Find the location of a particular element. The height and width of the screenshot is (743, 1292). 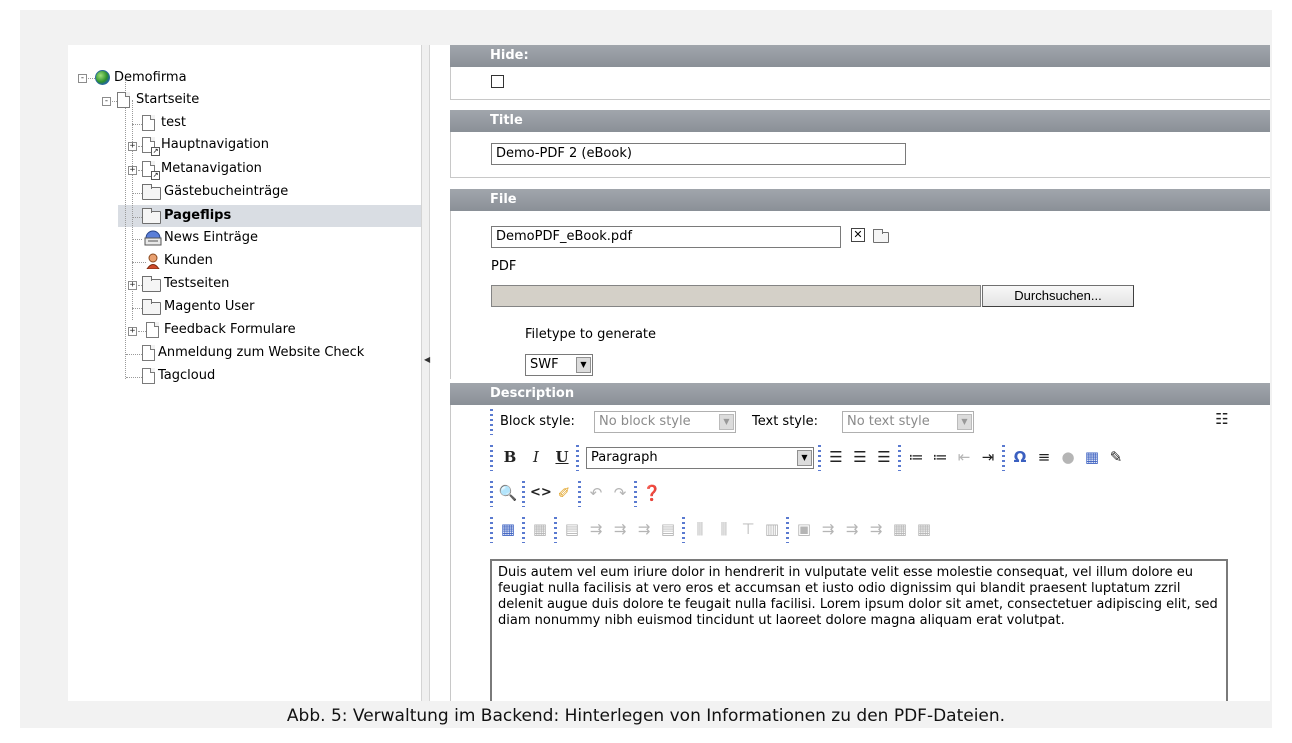

redo-icon: ↷ is located at coordinates (620, 493).